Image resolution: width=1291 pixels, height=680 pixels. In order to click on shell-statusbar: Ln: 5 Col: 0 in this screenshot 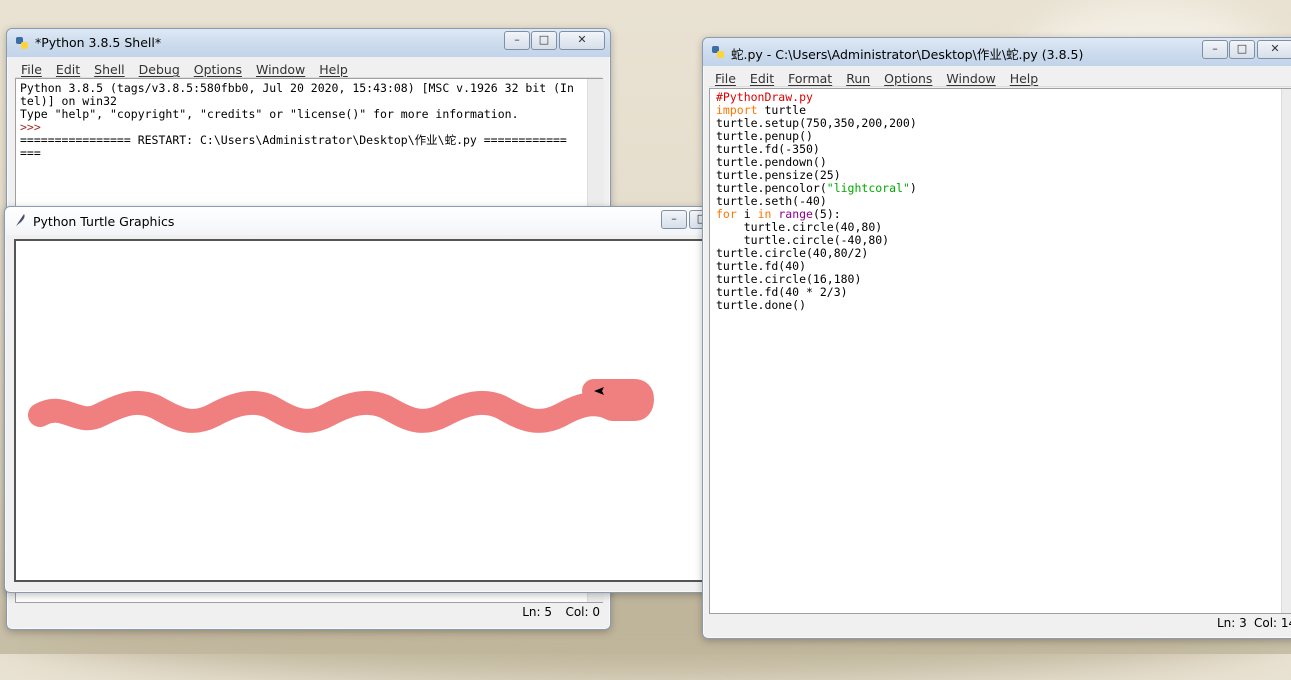, I will do `click(308, 614)`.